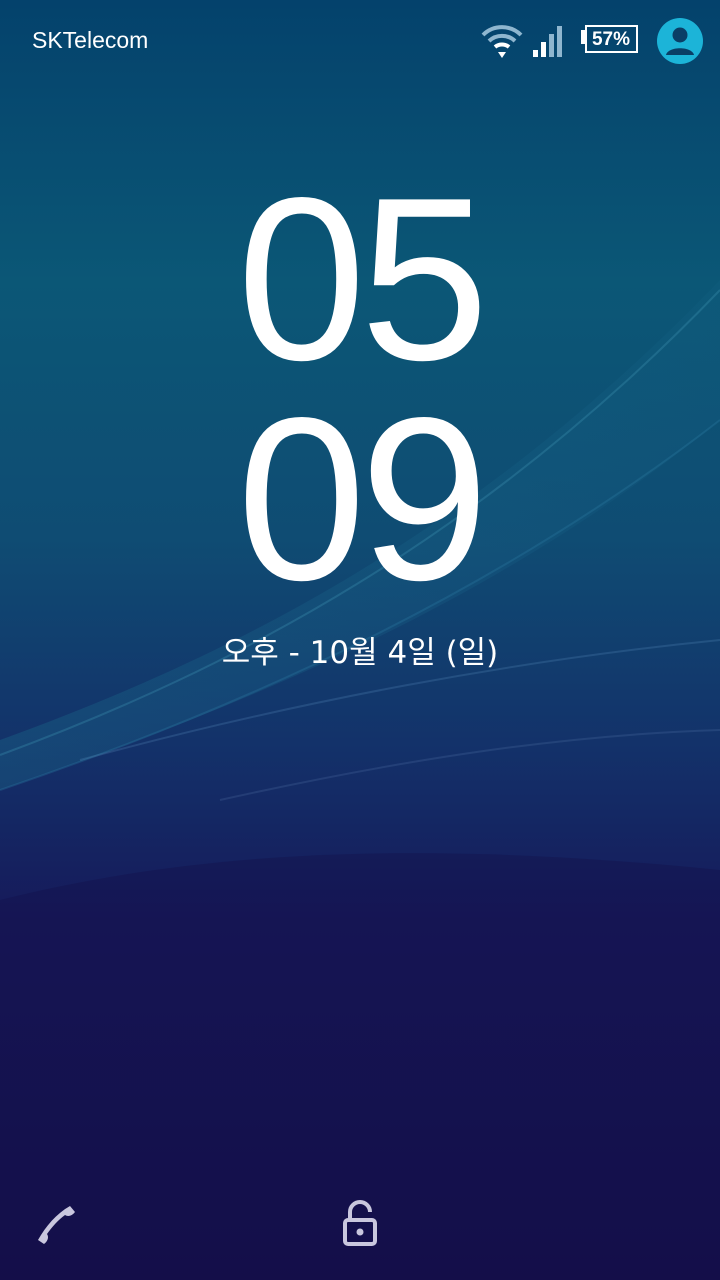  I want to click on battery-percent: 57%, so click(611, 39).